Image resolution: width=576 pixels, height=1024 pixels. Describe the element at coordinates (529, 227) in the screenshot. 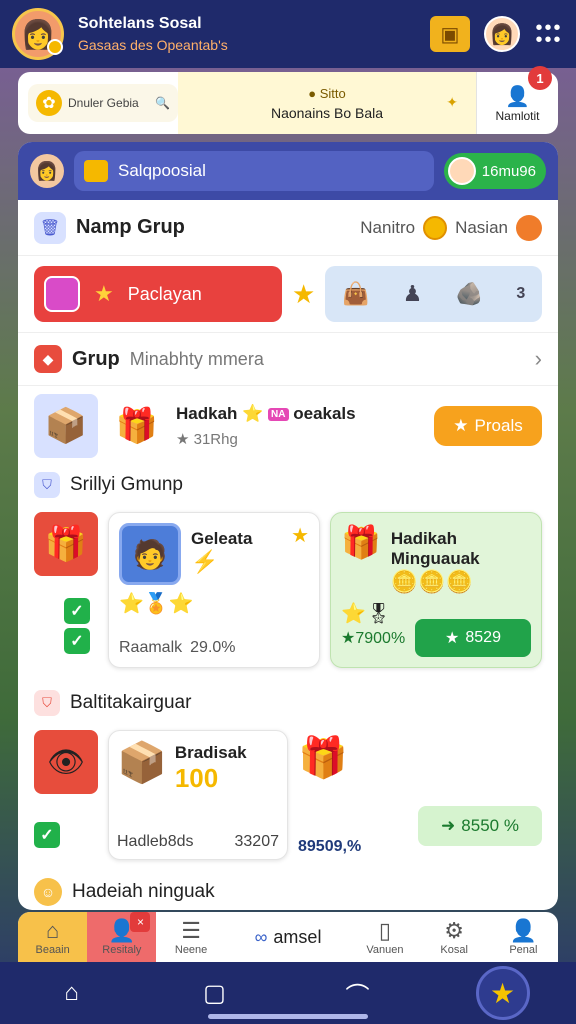

I see `flame-icon` at that location.